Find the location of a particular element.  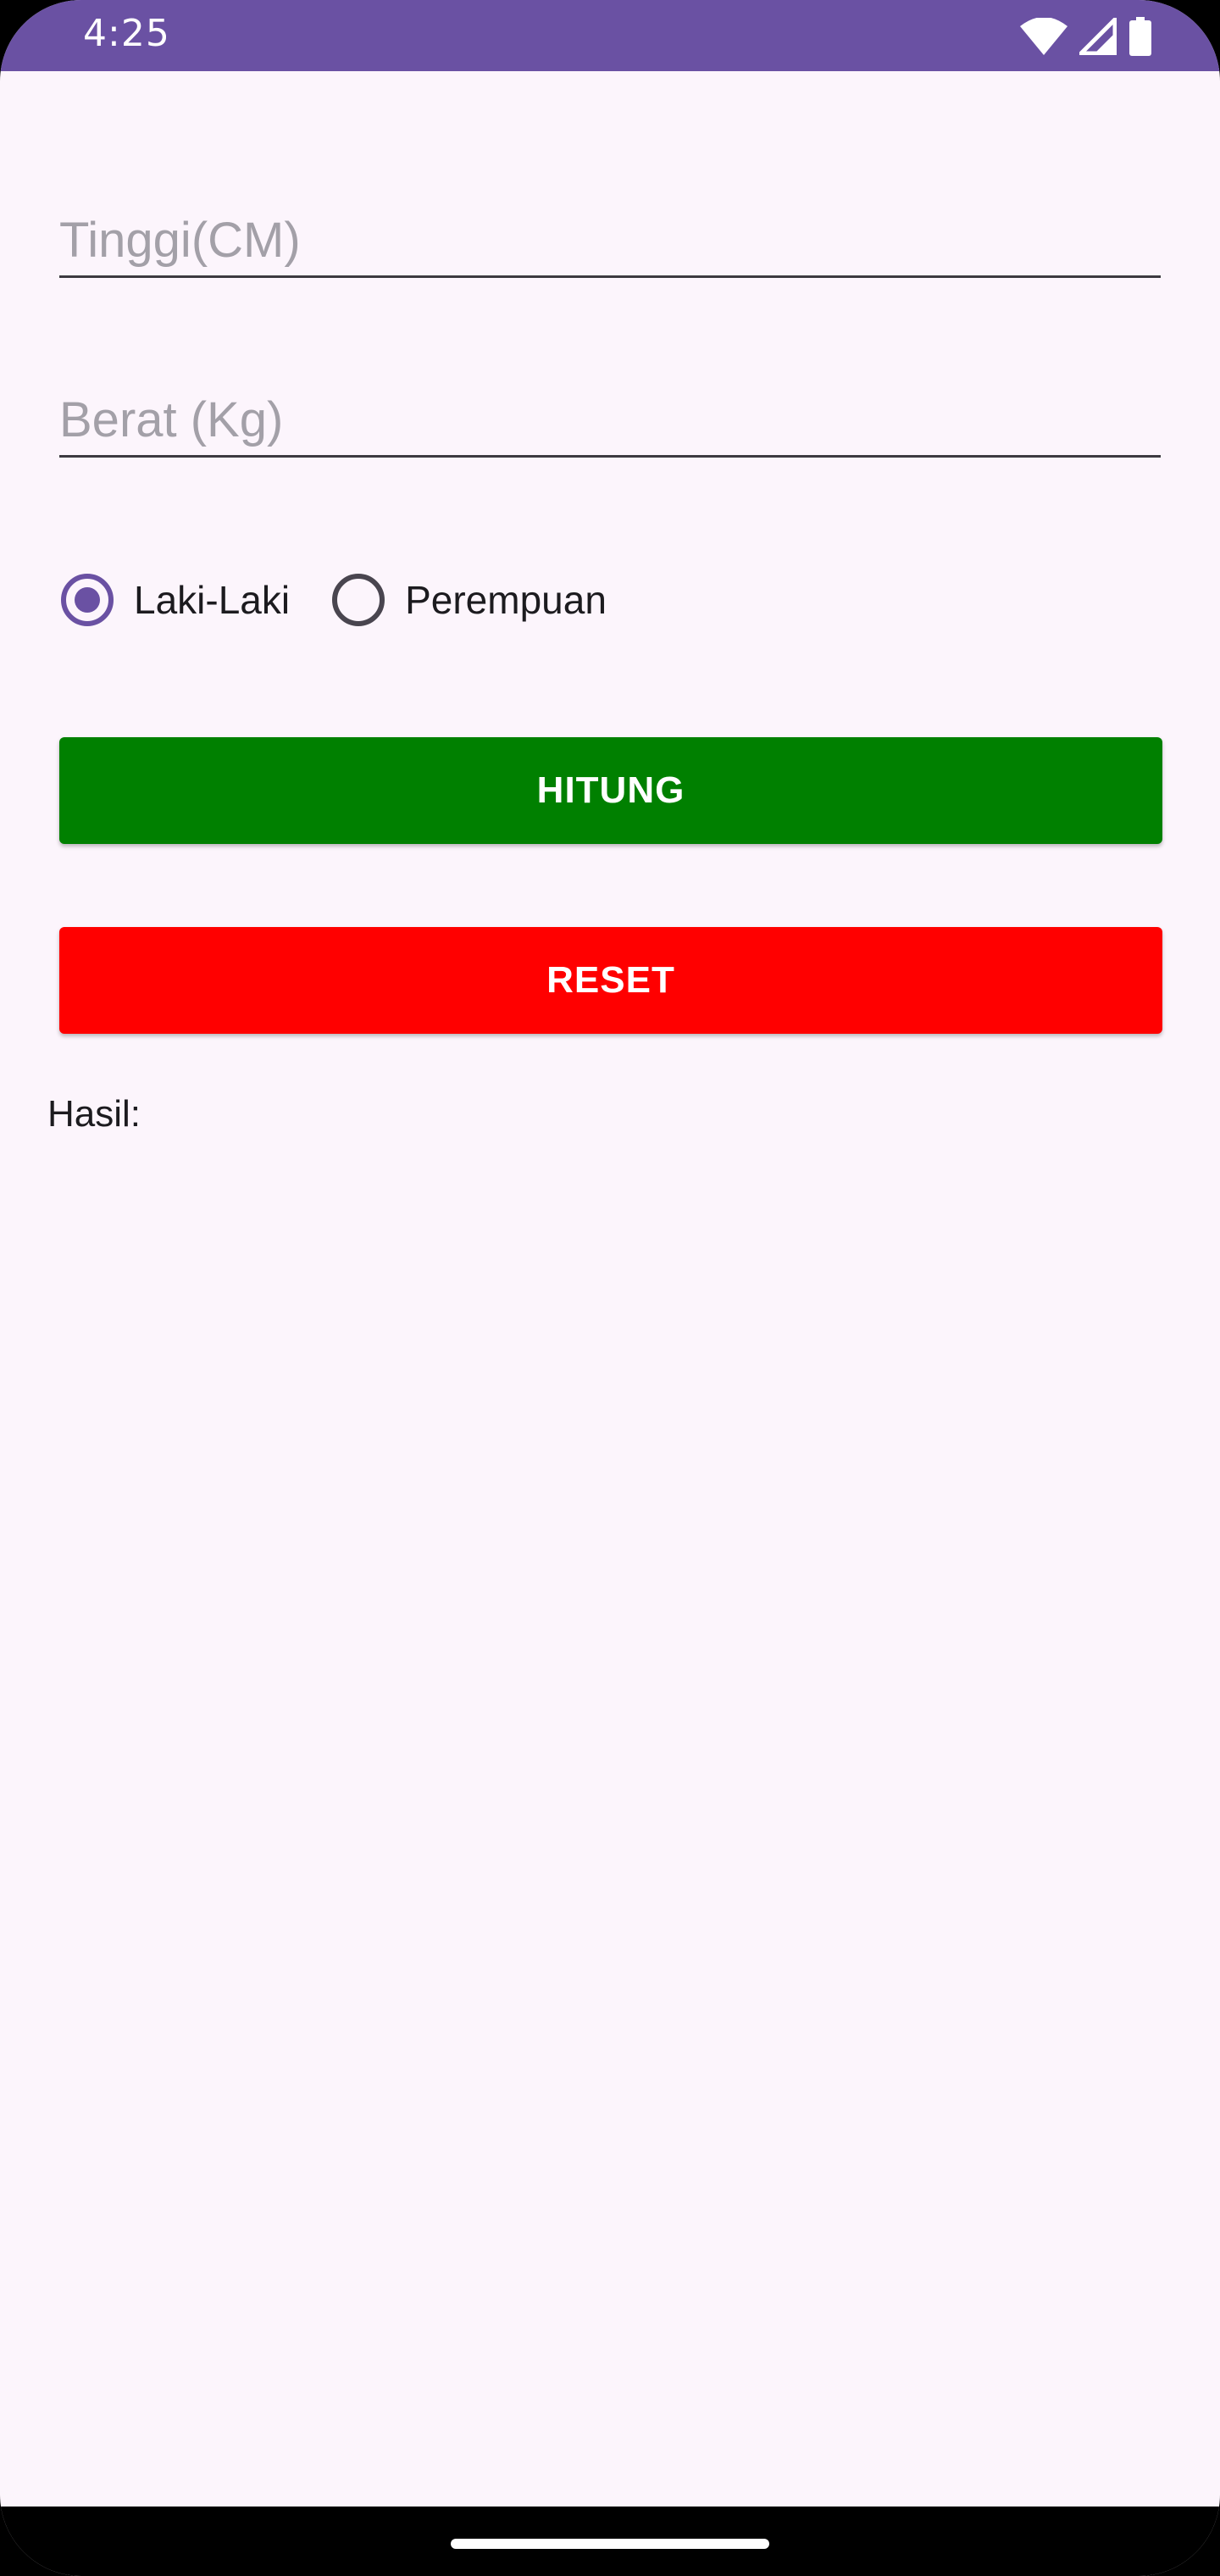

weight-input is located at coordinates (610, 419).